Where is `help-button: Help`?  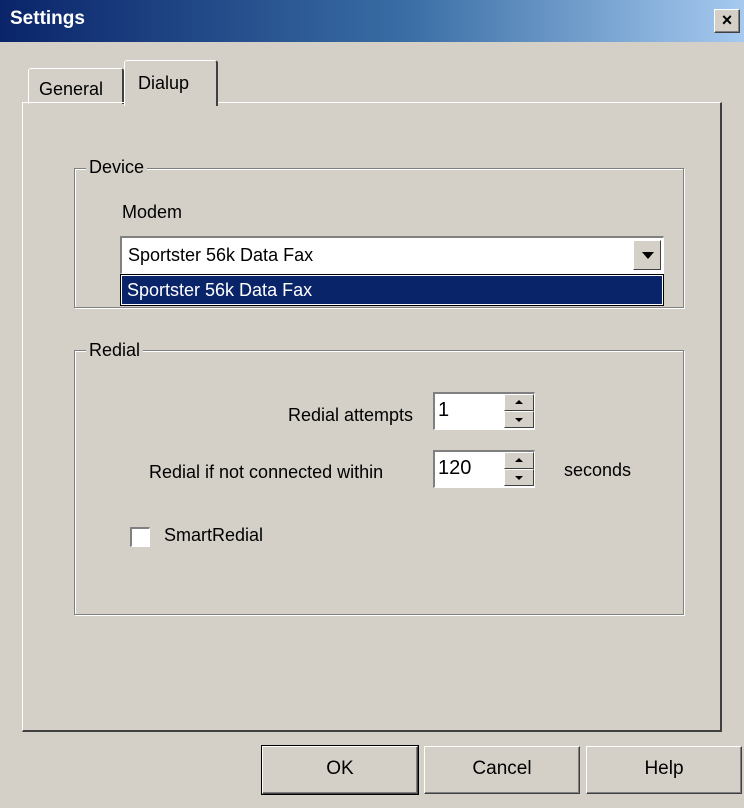 help-button: Help is located at coordinates (664, 770).